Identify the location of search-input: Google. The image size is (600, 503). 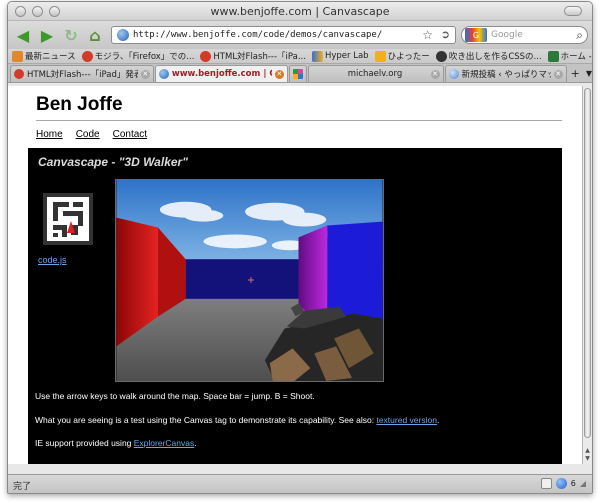
(507, 35).